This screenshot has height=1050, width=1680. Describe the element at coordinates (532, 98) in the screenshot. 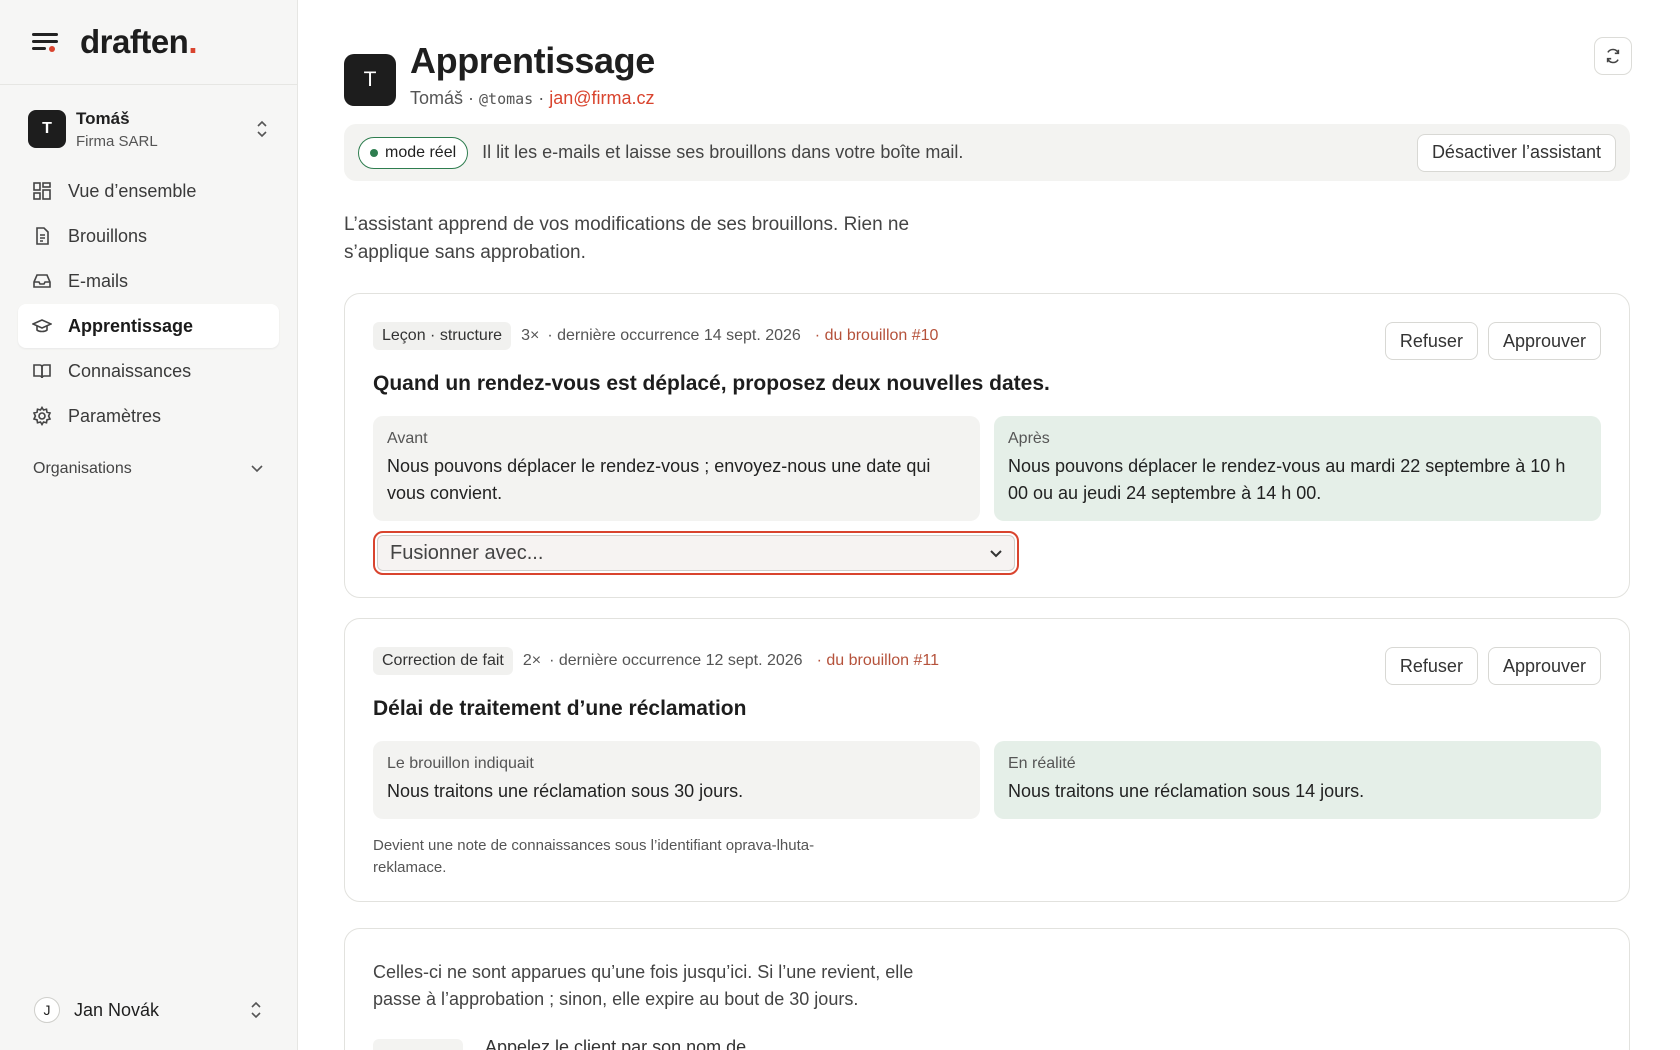

I see `profile-line: Tomáš · @tomas · jan@firma.cz` at that location.